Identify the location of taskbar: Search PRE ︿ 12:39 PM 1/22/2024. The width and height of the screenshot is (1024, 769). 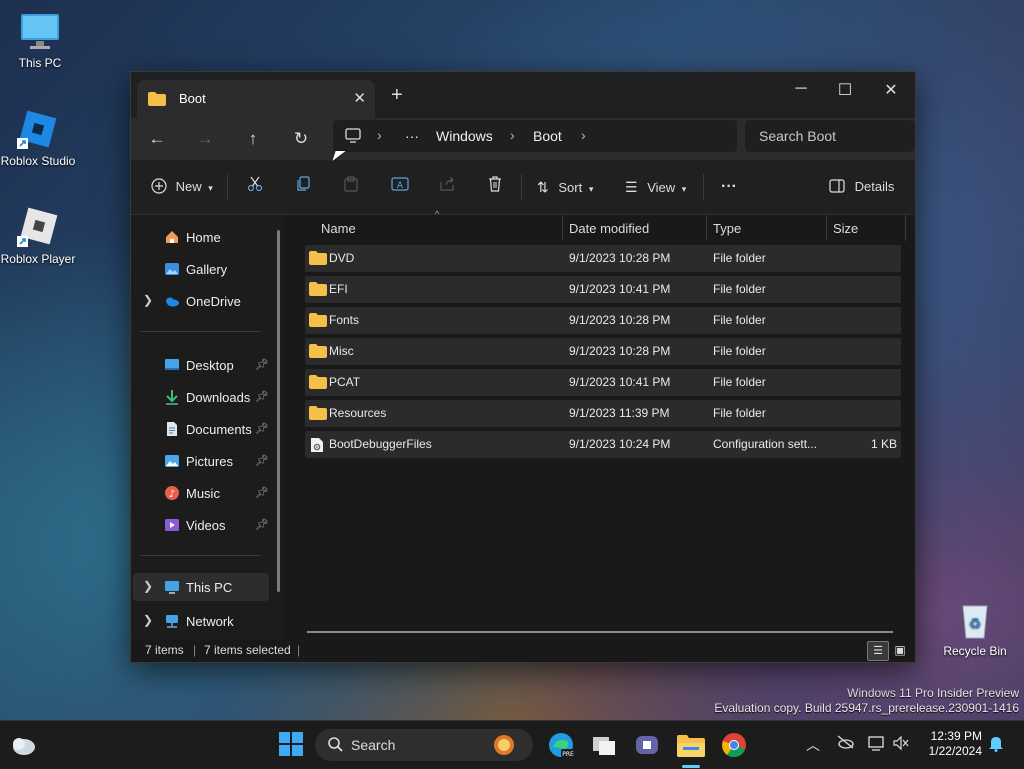
(512, 744).